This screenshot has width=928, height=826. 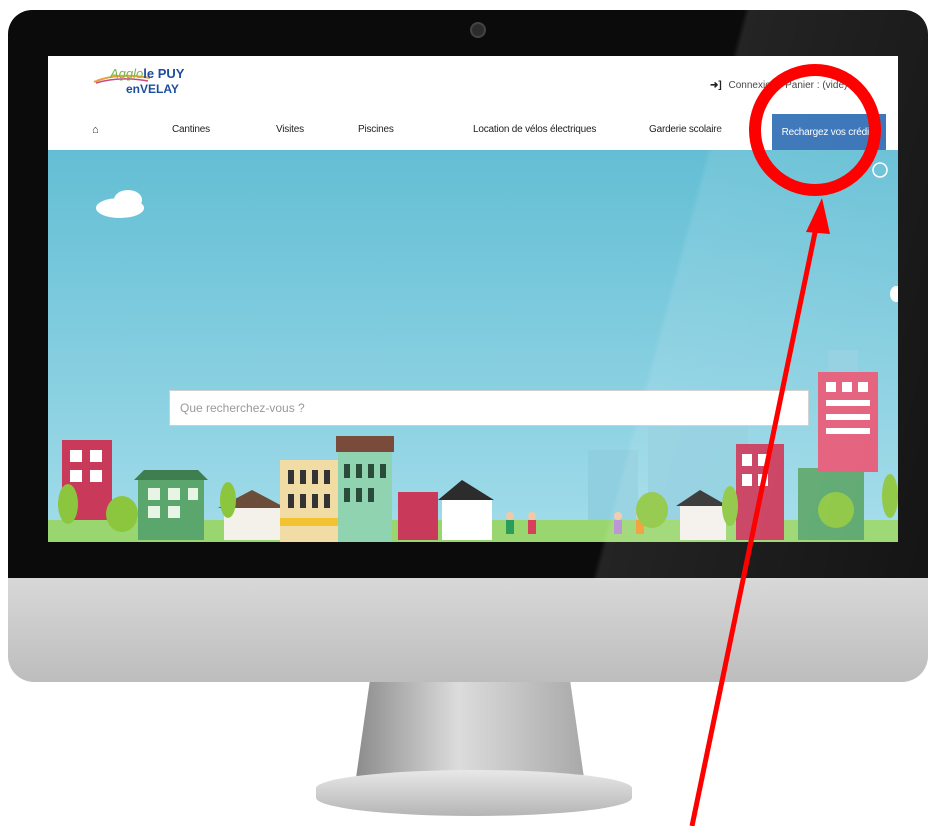 What do you see at coordinates (534, 129) in the screenshot?
I see `nav-item-velos: Location de vélos électriques` at bounding box center [534, 129].